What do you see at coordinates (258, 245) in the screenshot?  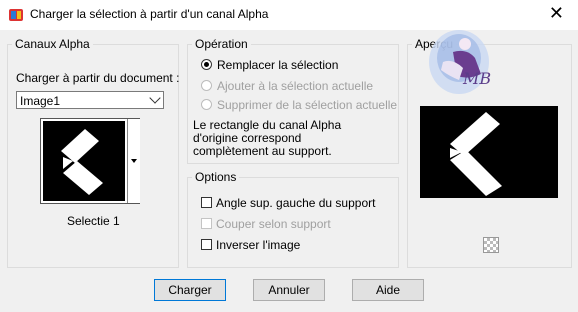 I see `checkbox-inverser-label: Inverser l'image` at bounding box center [258, 245].